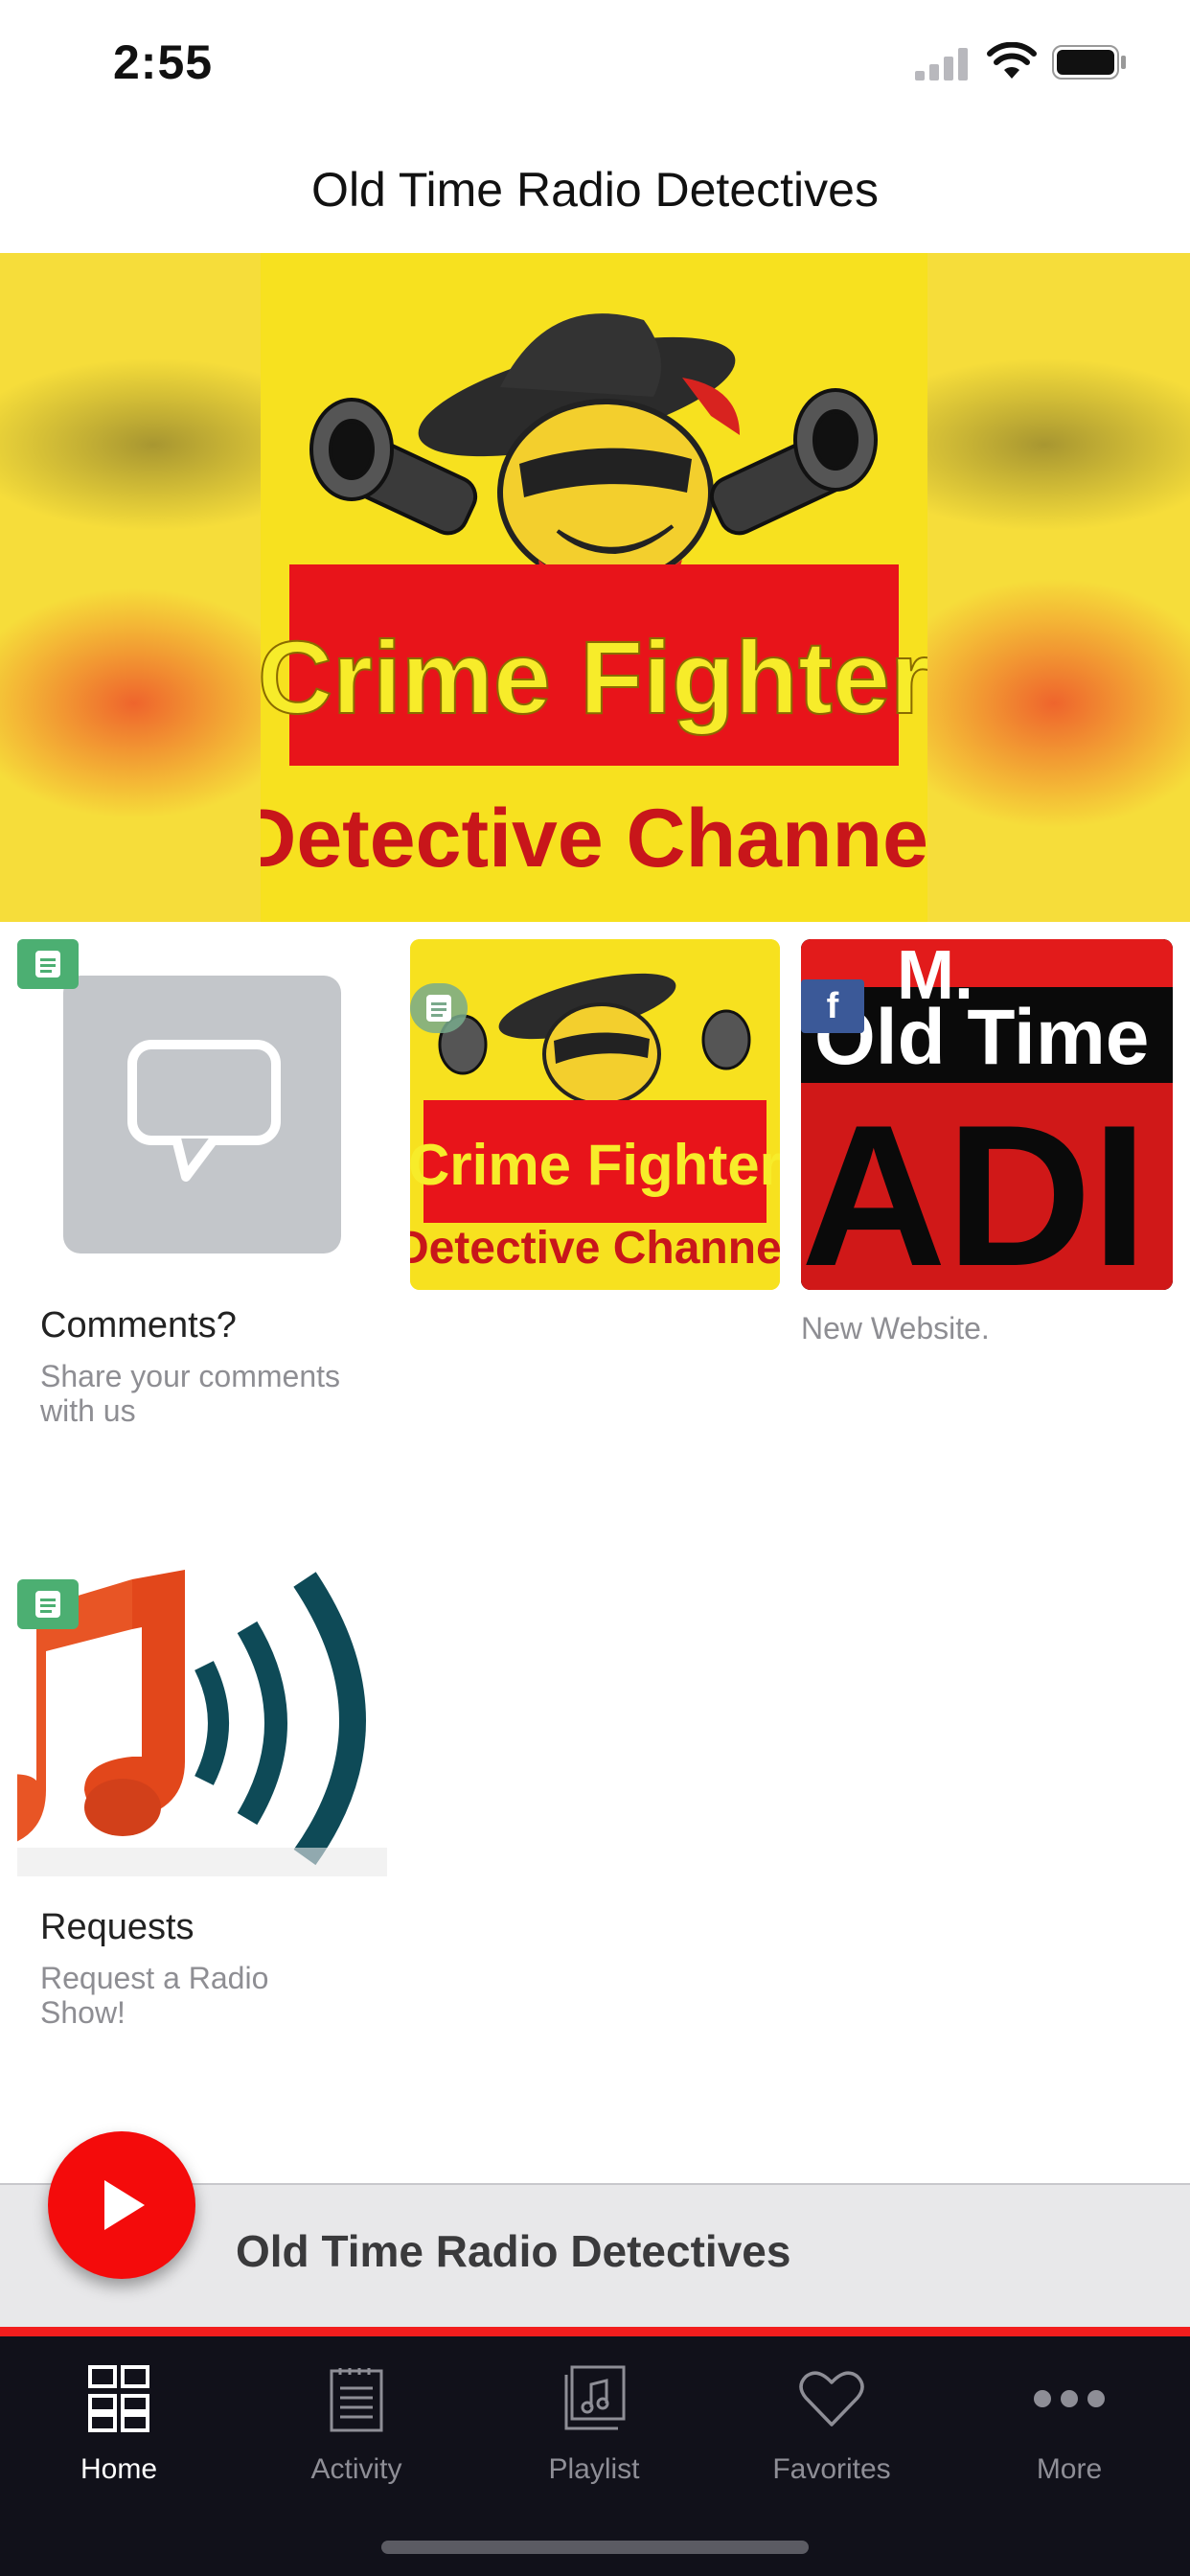 The width and height of the screenshot is (1190, 2576). Describe the element at coordinates (594, 2469) in the screenshot. I see `tab-label: Playlist` at that location.